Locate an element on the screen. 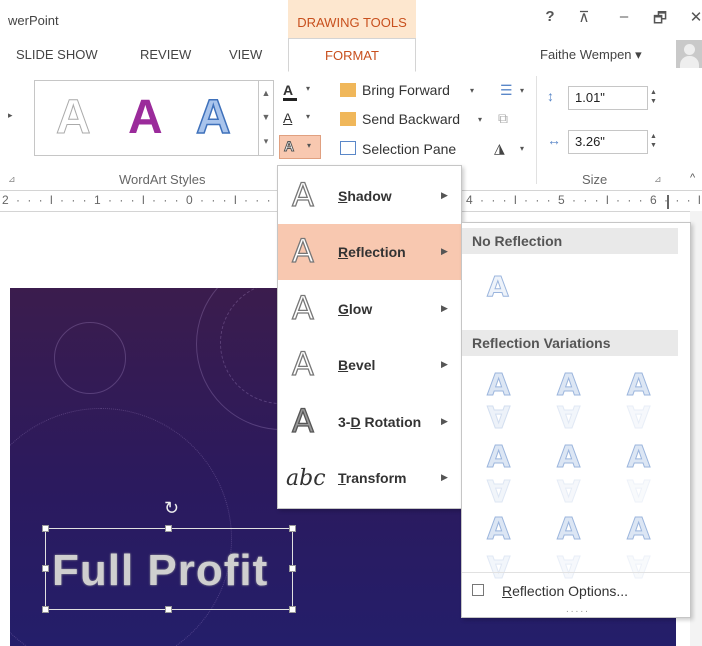  shape-width-icon: ↔ is located at coordinates (554, 140).